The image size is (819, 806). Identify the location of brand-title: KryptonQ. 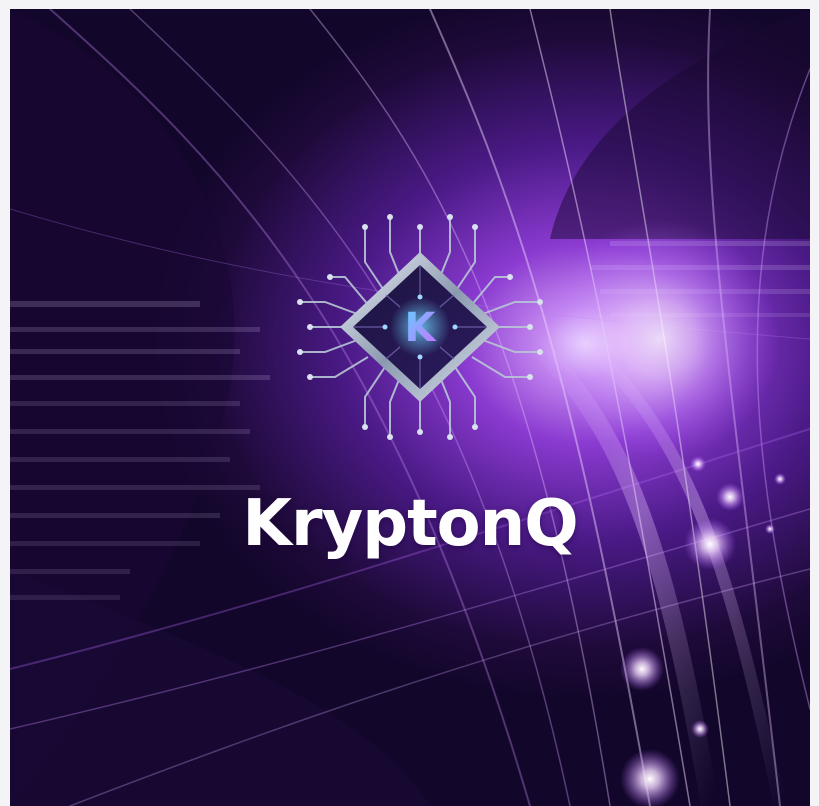
(410, 524).